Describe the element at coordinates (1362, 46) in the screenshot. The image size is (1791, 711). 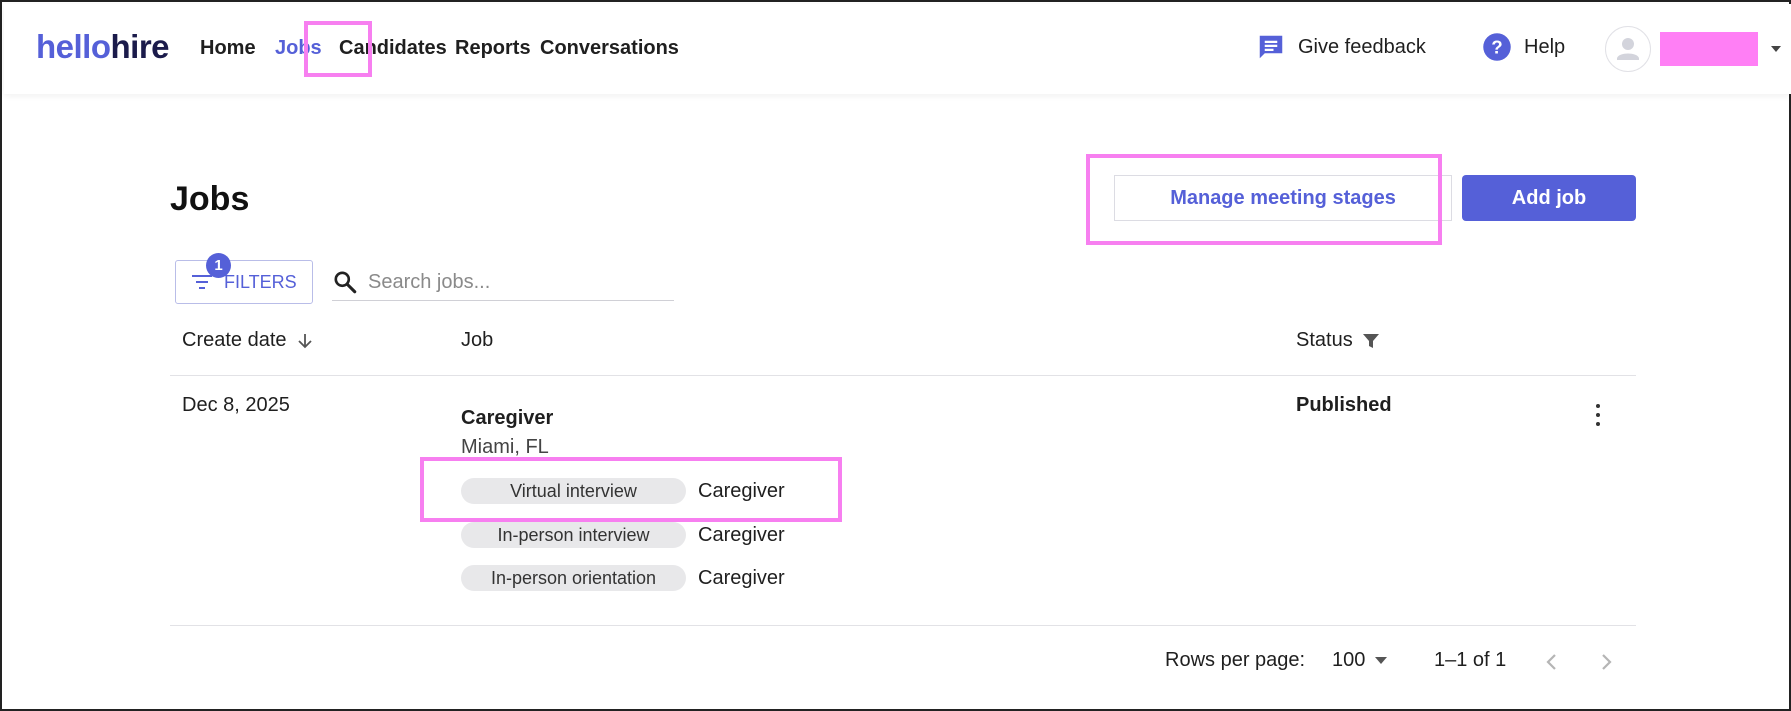
I see `give-feedback-label: Give feedback` at that location.